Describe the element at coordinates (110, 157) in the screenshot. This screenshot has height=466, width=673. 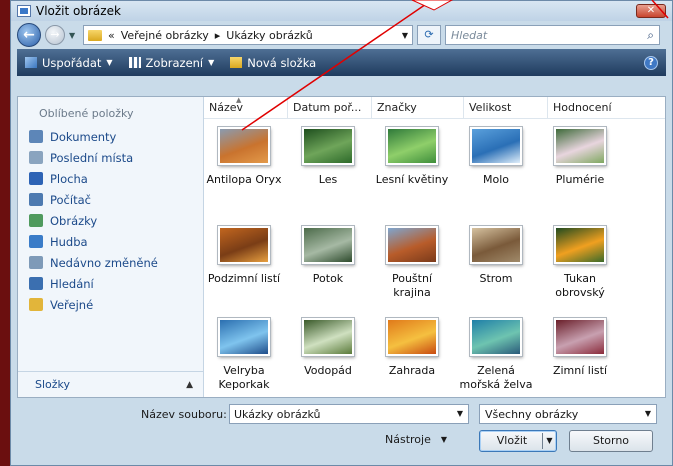
I see `sidebar-item: Poslední místa` at that location.